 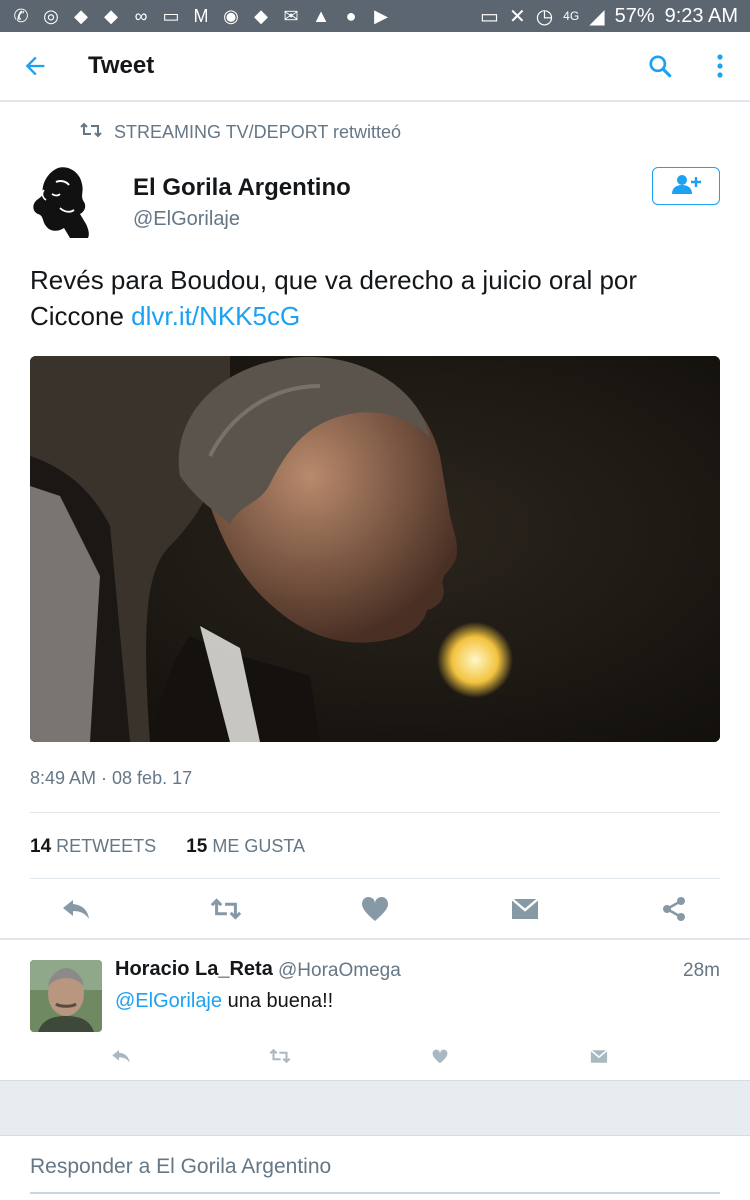 What do you see at coordinates (167, 847) in the screenshot?
I see `tweet-stats: 14 RETWEETS 15 ME GUSTA` at bounding box center [167, 847].